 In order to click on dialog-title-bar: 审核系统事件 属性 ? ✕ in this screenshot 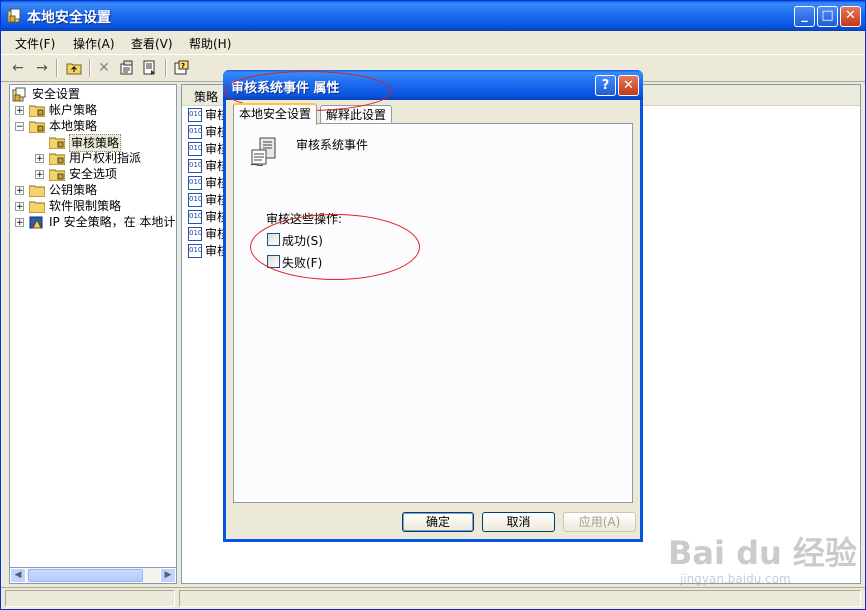, I will do `click(433, 85)`.